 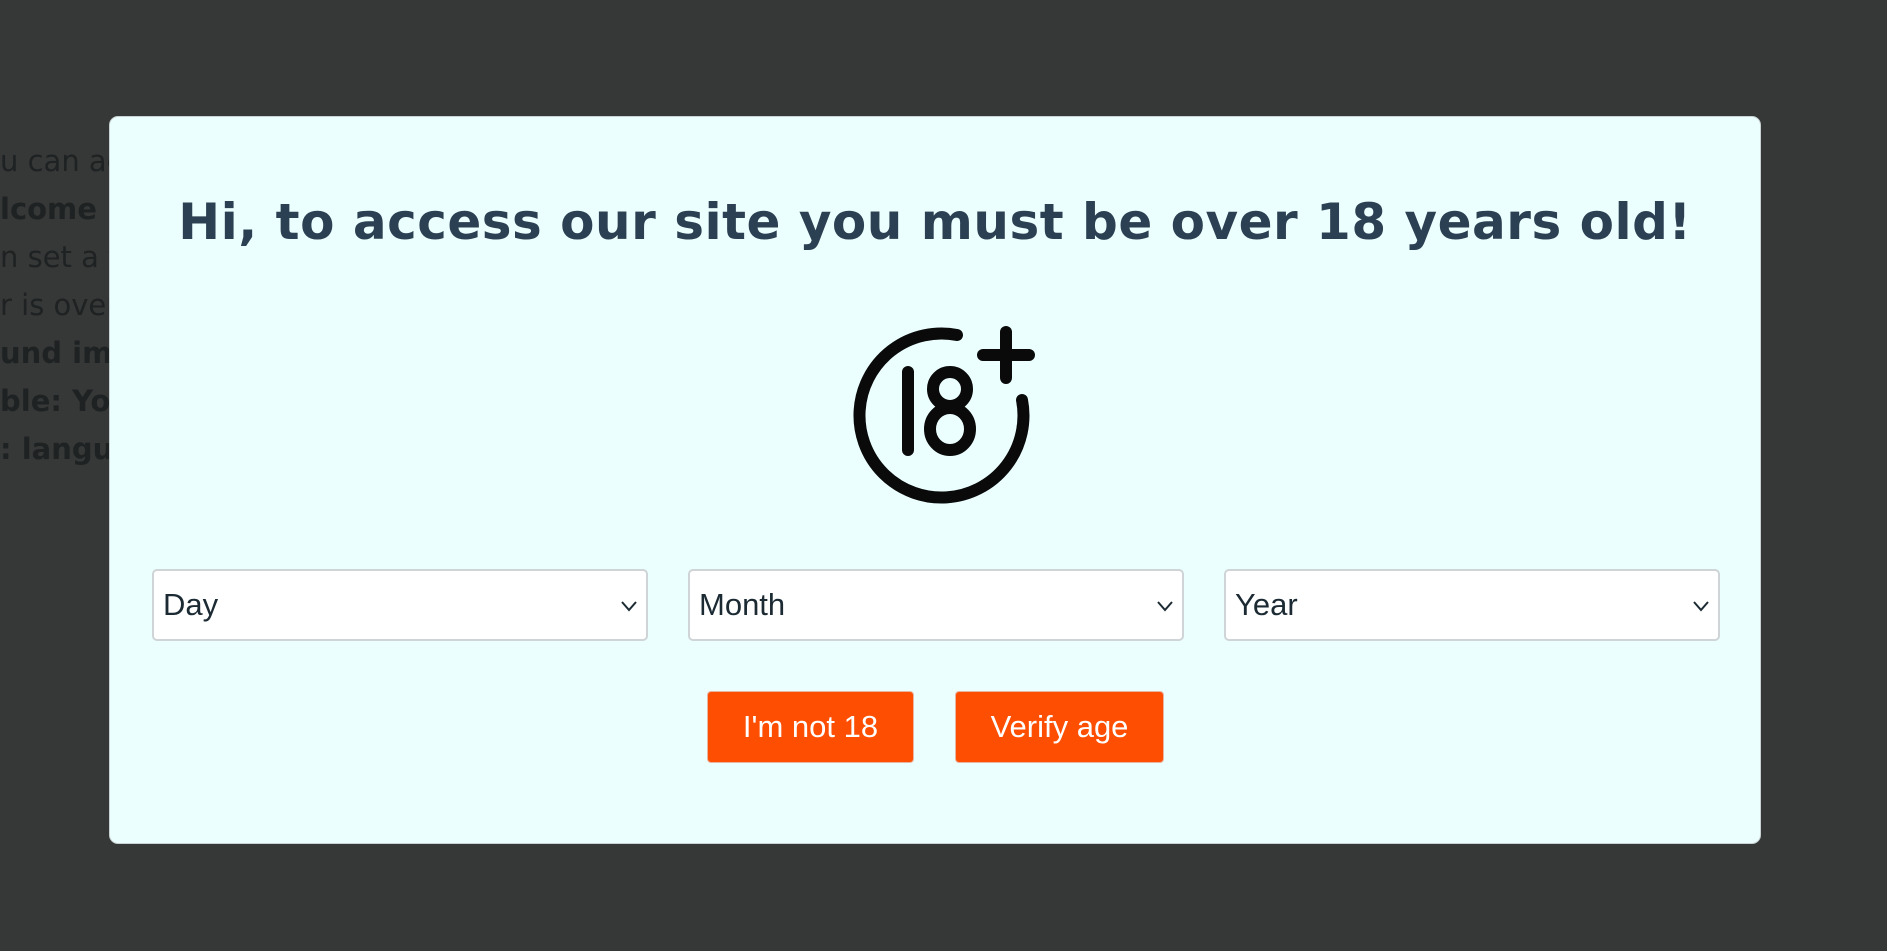 I want to click on background-text-line: lcome m, so click(x=60, y=209).